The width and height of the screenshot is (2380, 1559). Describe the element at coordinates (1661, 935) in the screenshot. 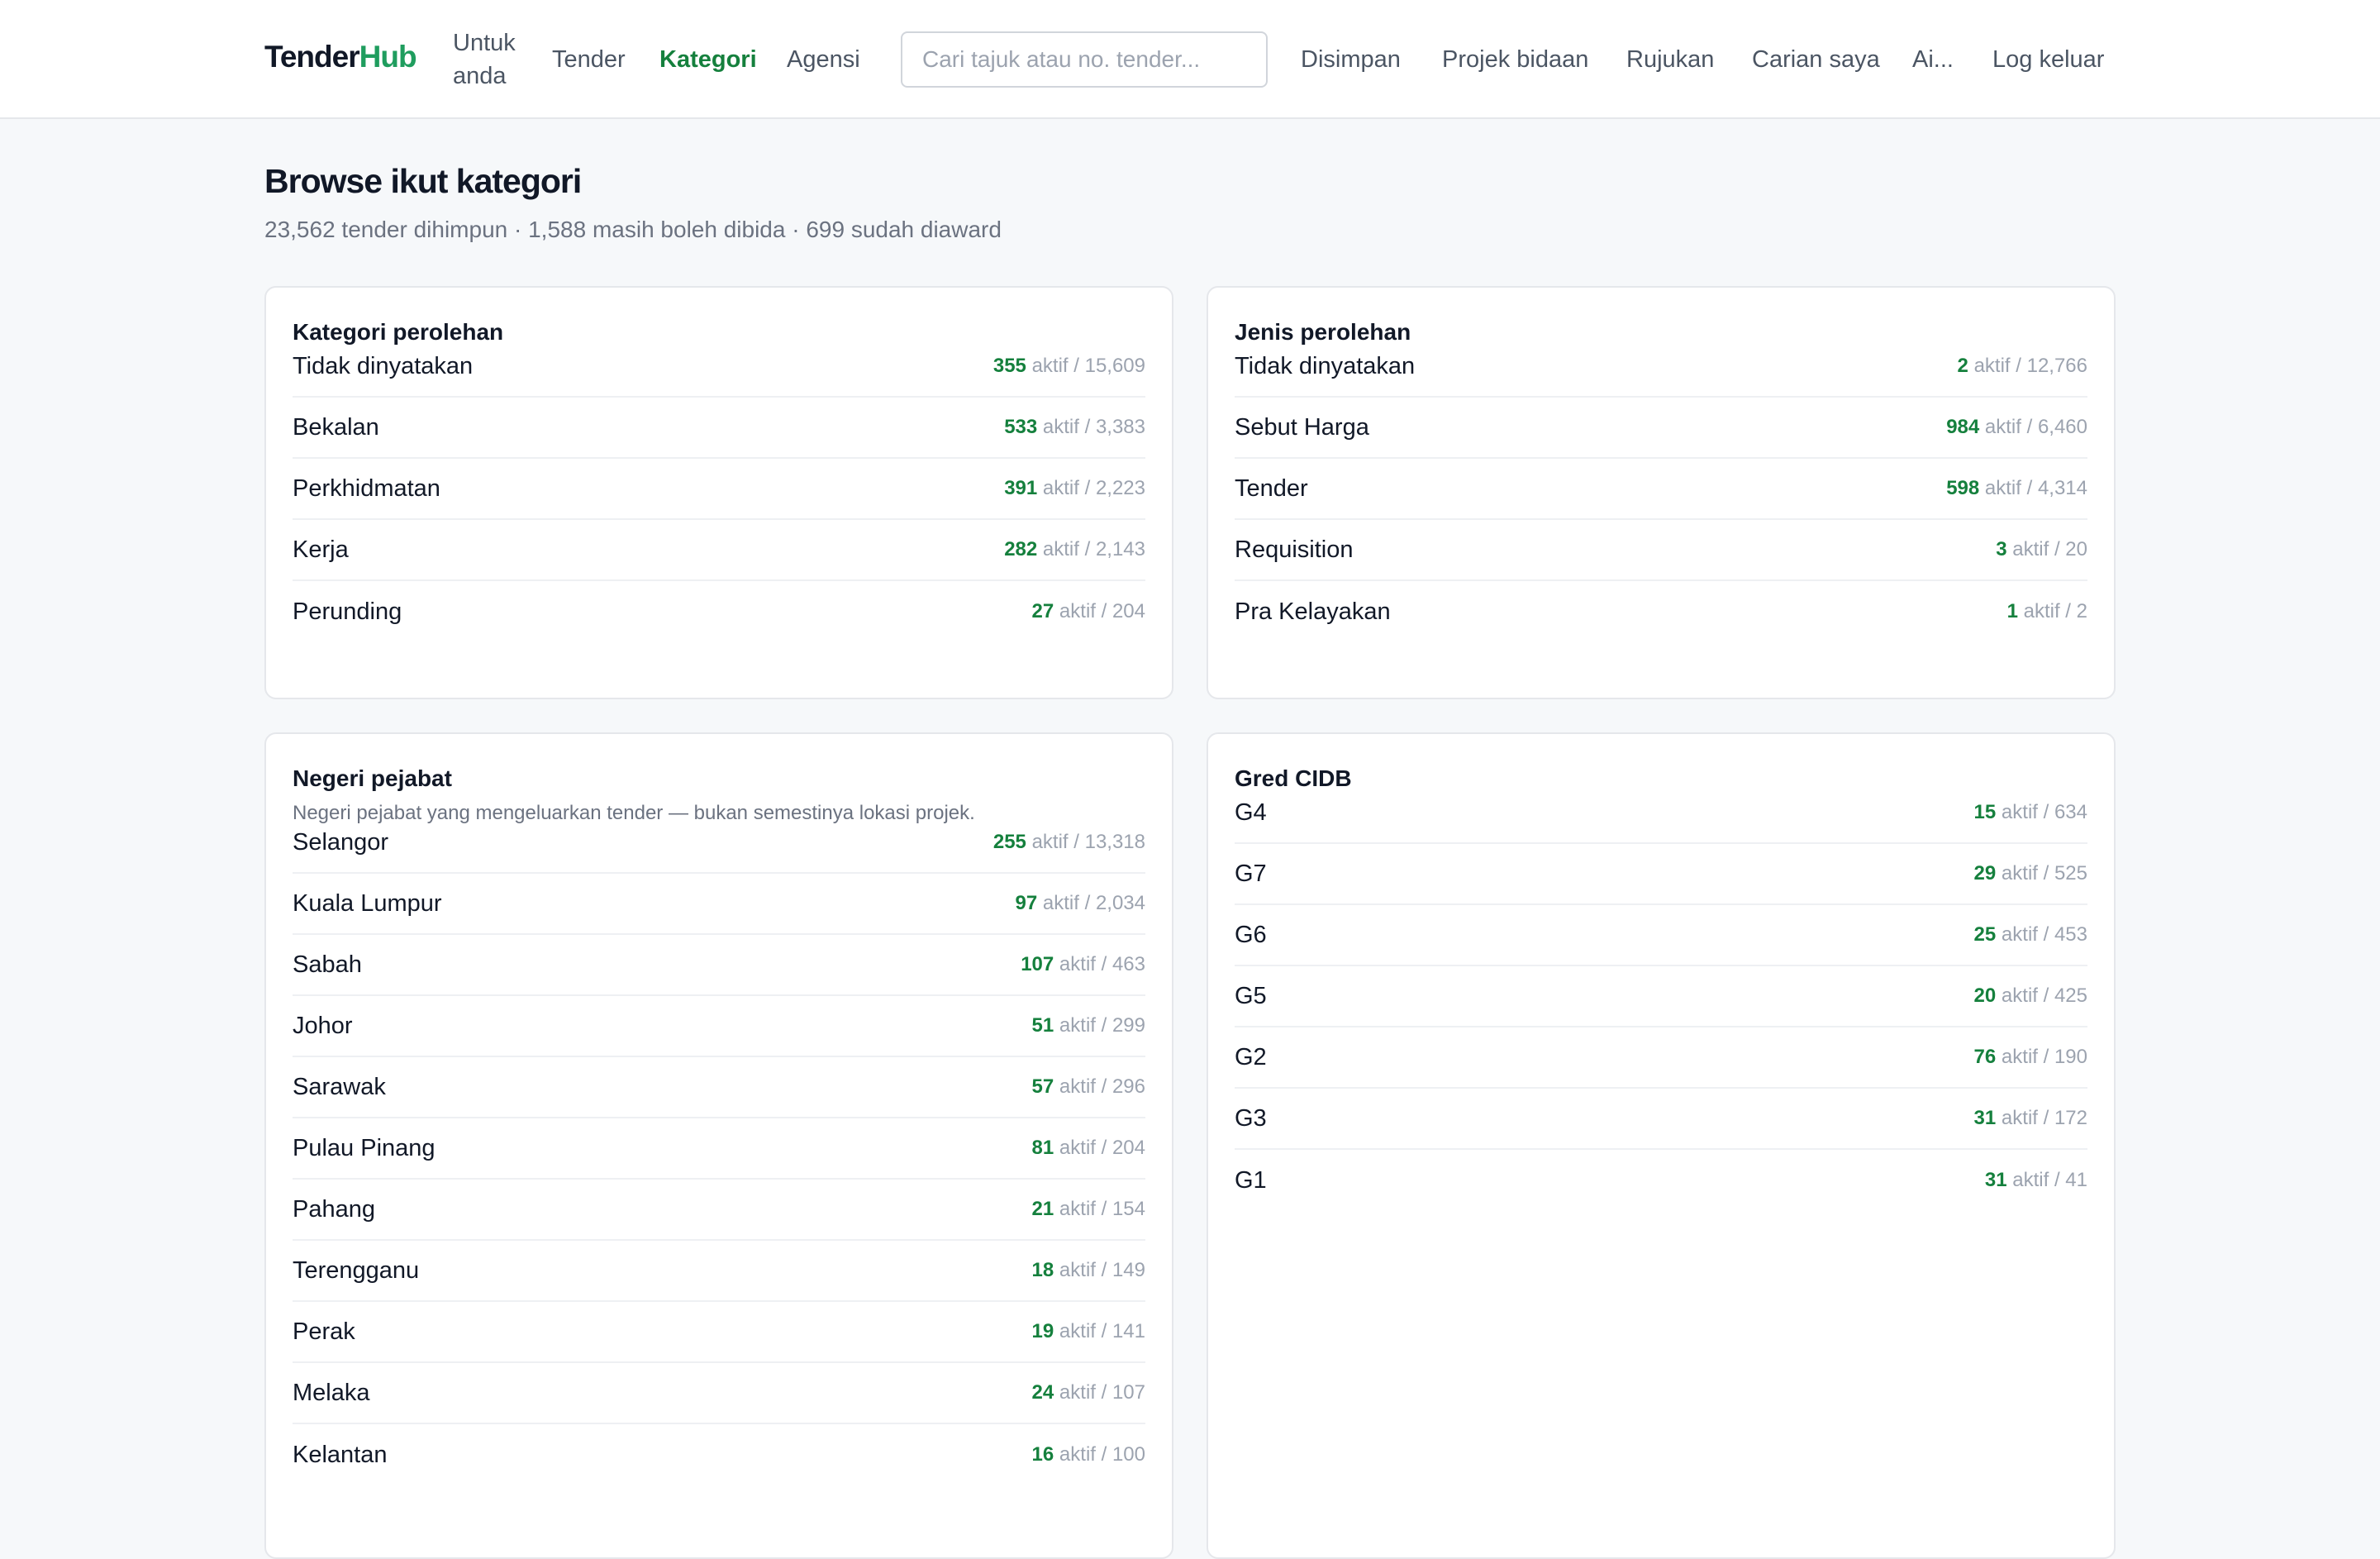

I see `category-row: G6 25 aktif / 453` at that location.